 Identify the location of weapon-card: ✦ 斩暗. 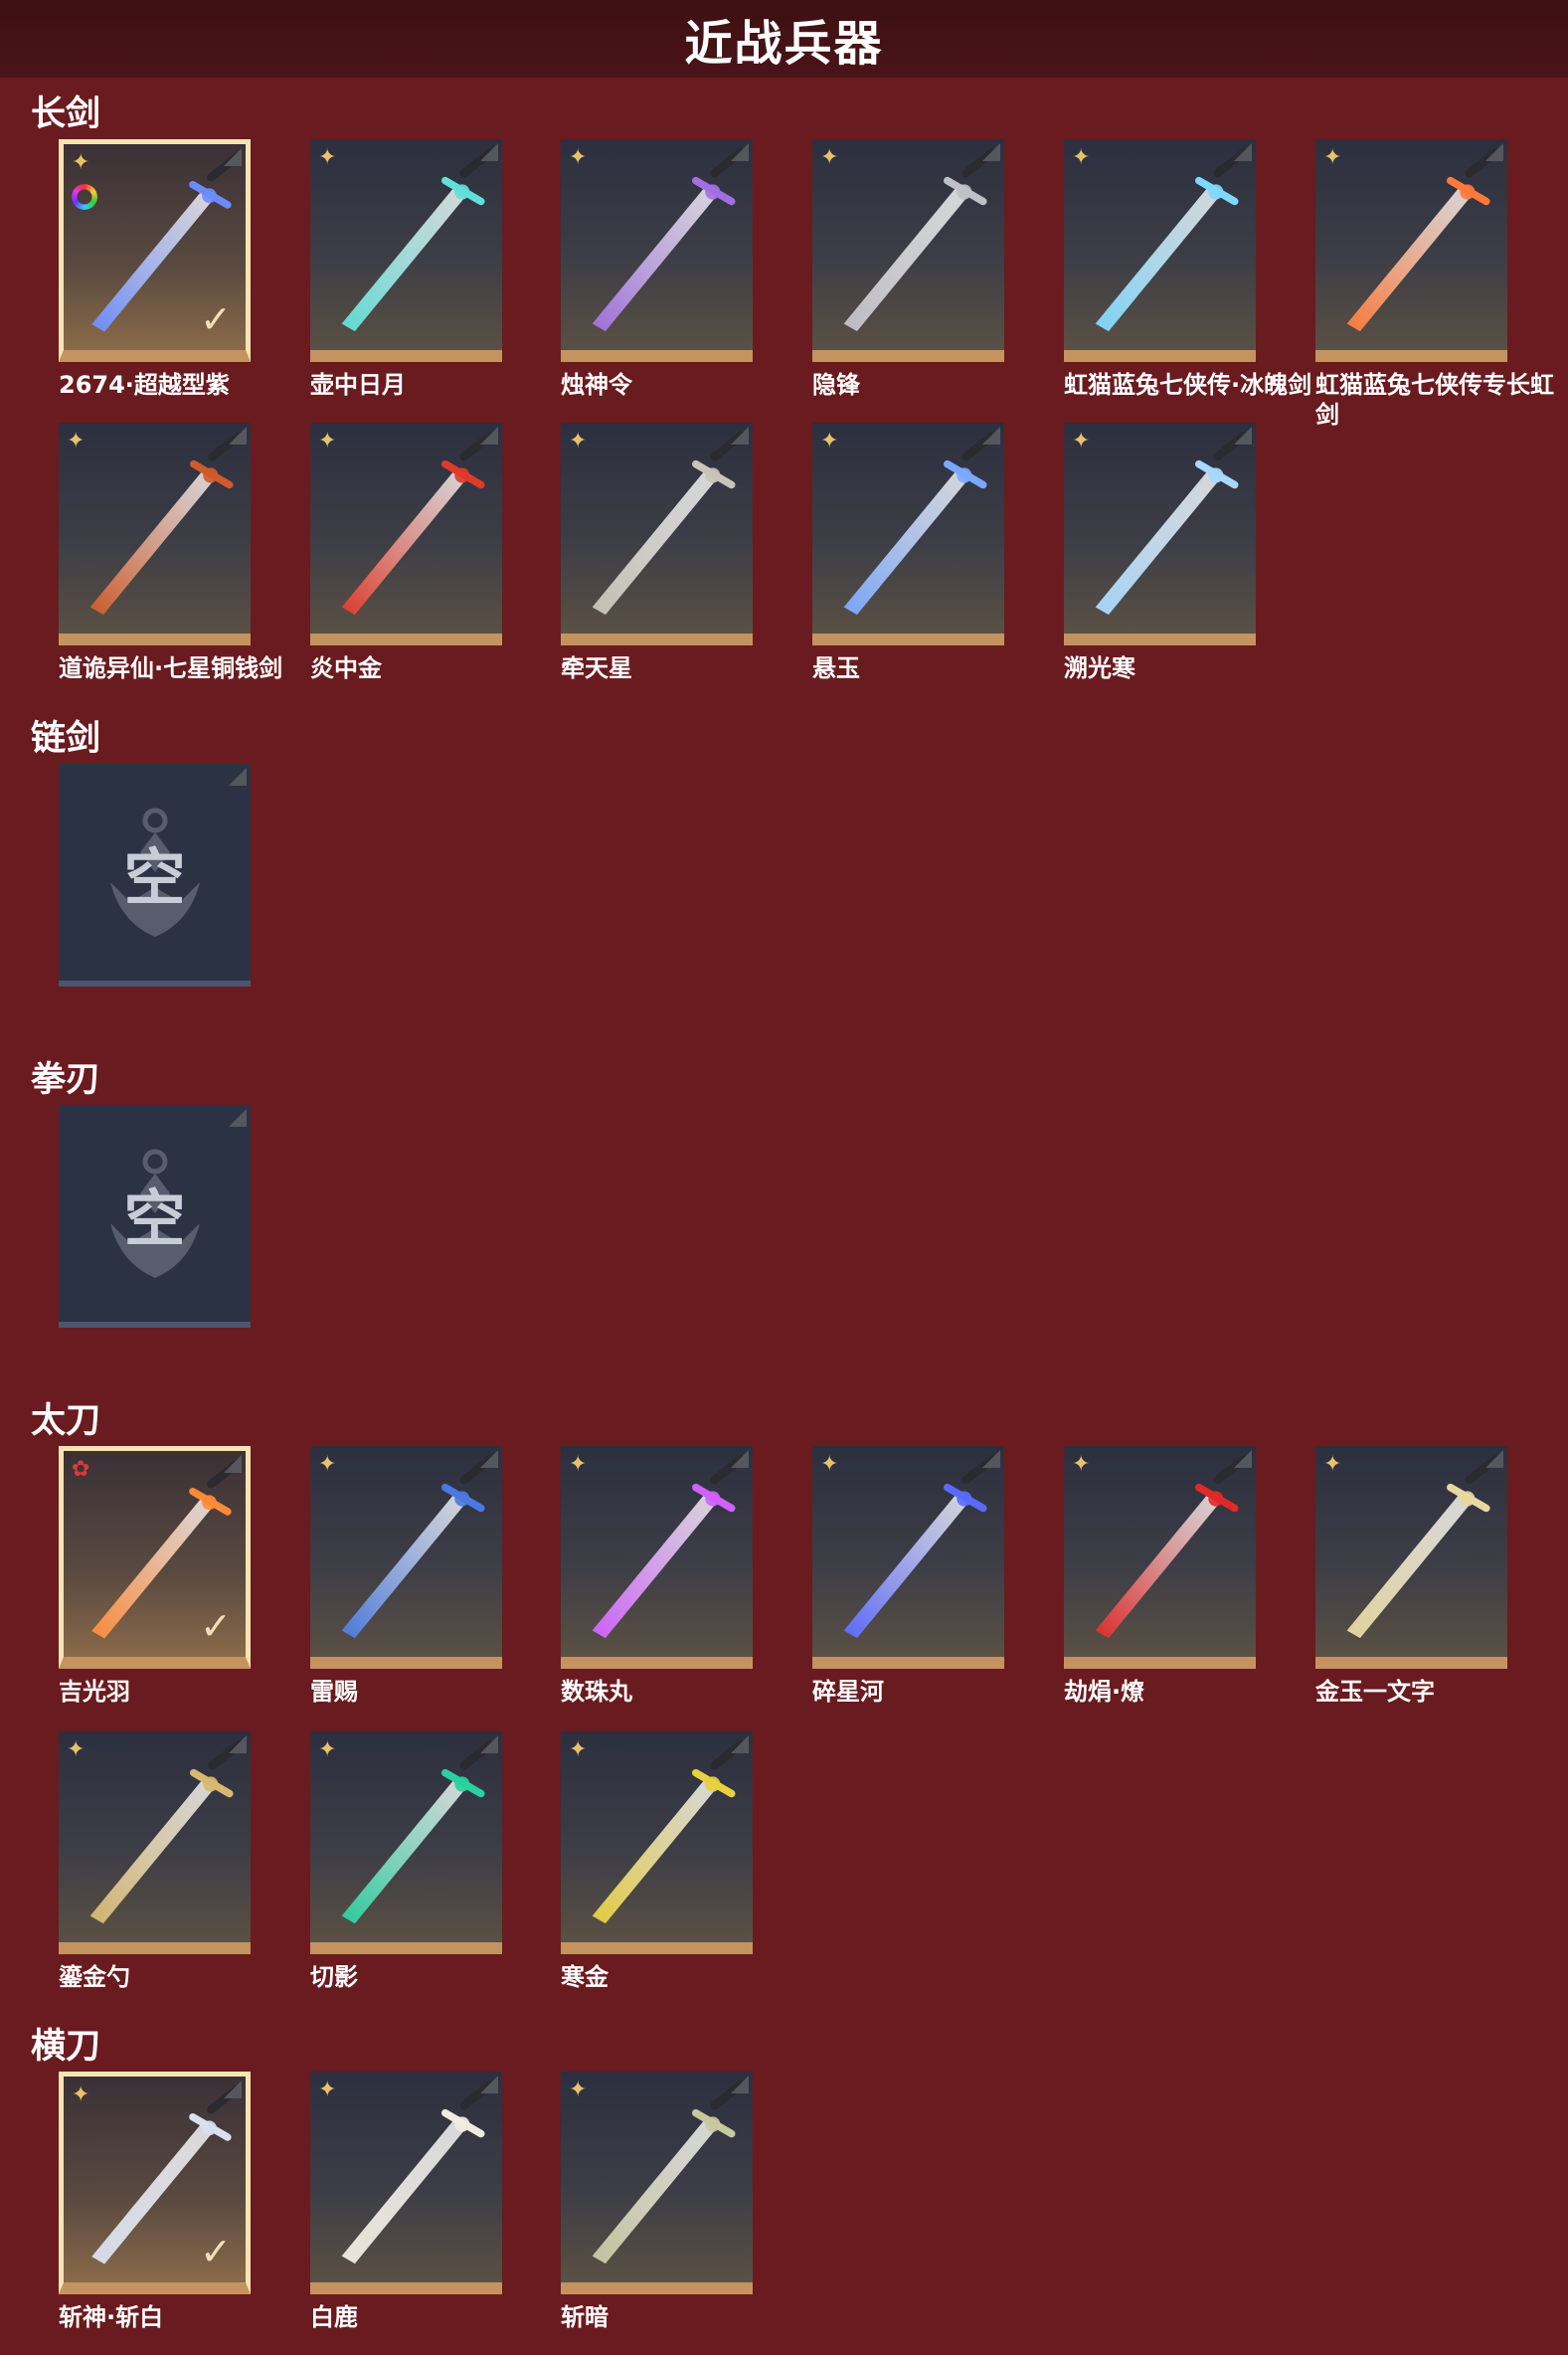
(657, 2202).